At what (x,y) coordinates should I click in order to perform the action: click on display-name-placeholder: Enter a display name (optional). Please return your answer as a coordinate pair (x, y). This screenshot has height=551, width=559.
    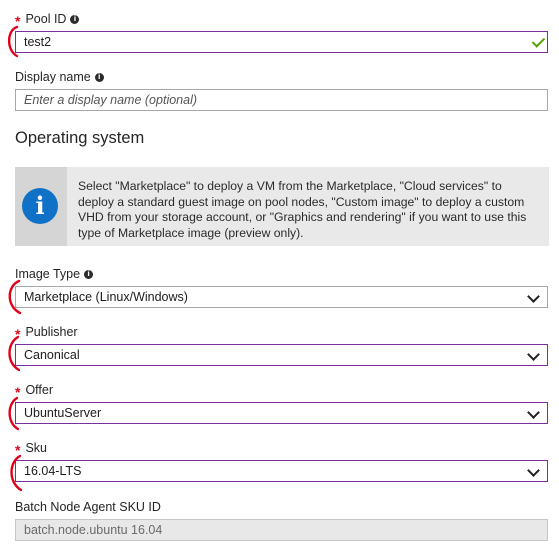
    Looking at the image, I should click on (111, 100).